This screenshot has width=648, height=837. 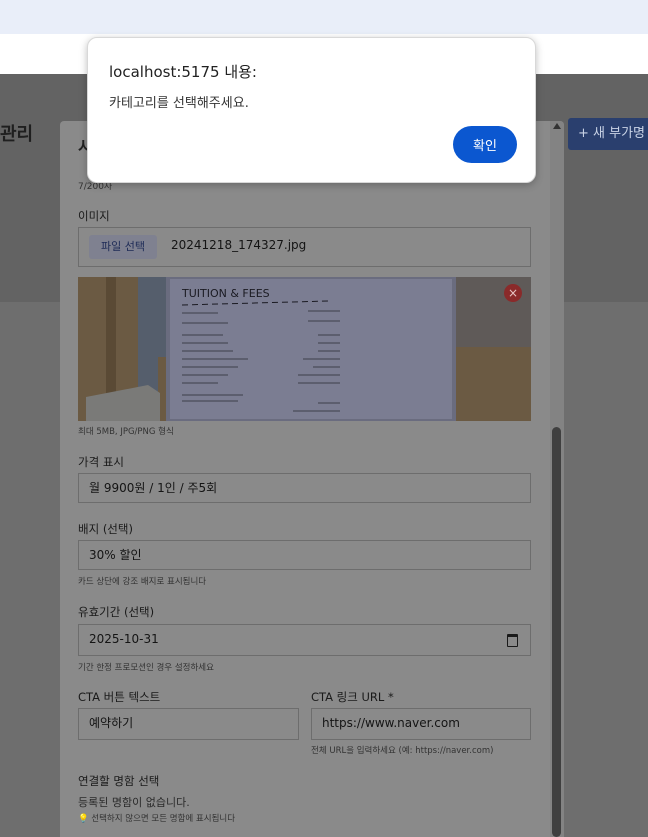 What do you see at coordinates (179, 103) in the screenshot?
I see `dialog-message: 카테고리를 선택해주세요.` at bounding box center [179, 103].